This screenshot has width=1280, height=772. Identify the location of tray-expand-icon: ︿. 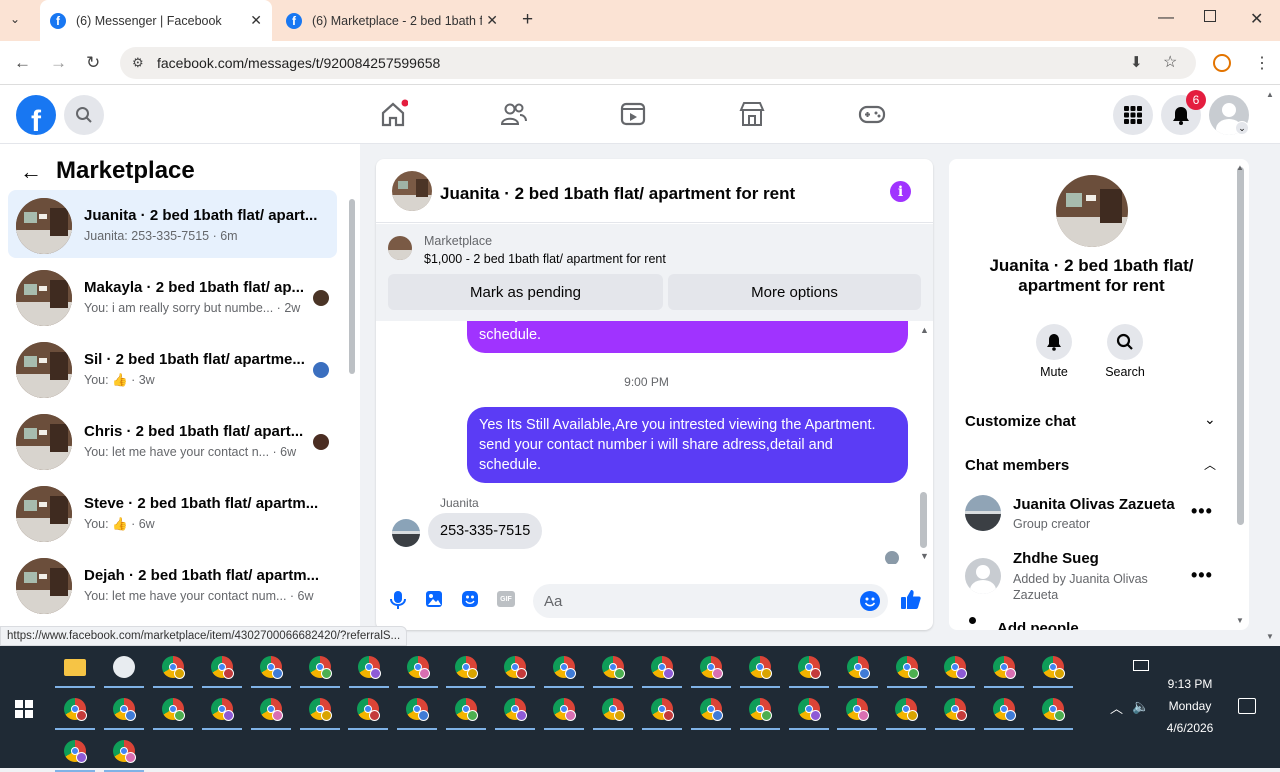
(1116, 707).